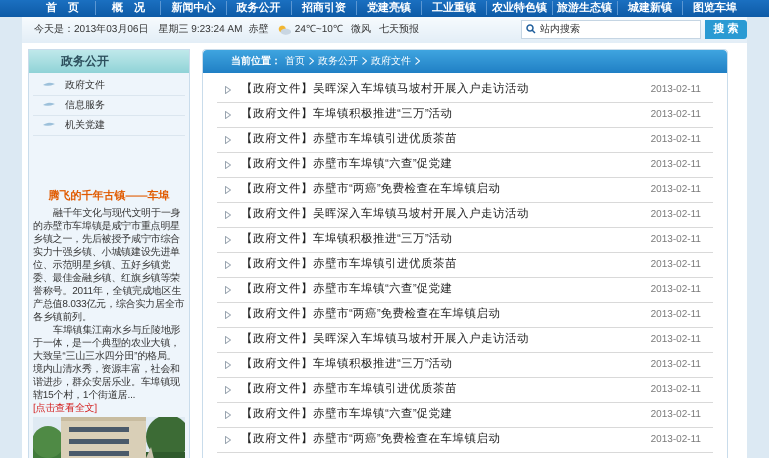 The height and width of the screenshot is (458, 769). What do you see at coordinates (519, 8) in the screenshot?
I see `nav-link: 农业特色镇` at bounding box center [519, 8].